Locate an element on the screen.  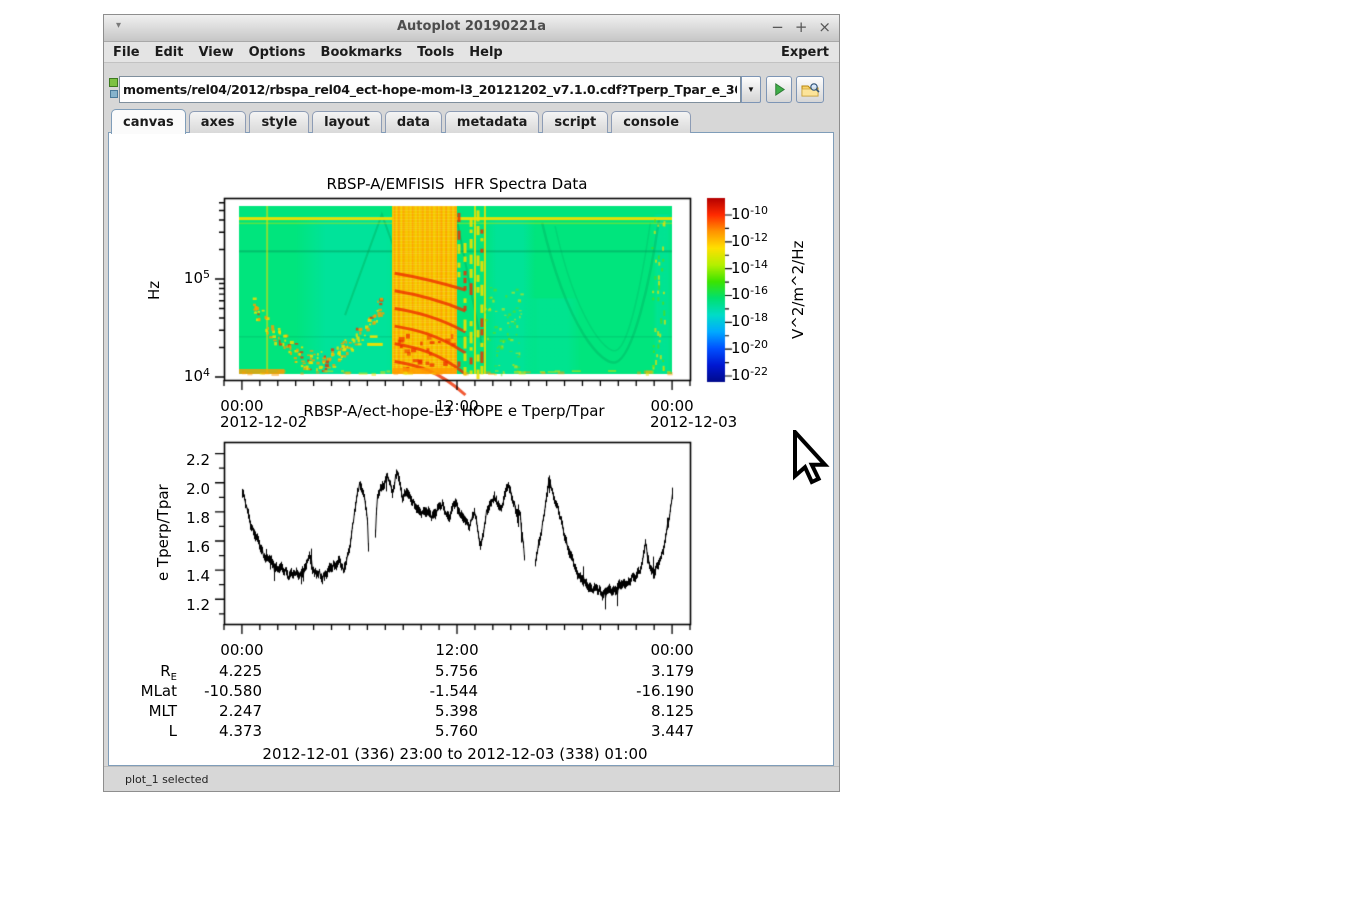
ephemeris-value: 5.756 is located at coordinates (456, 671).